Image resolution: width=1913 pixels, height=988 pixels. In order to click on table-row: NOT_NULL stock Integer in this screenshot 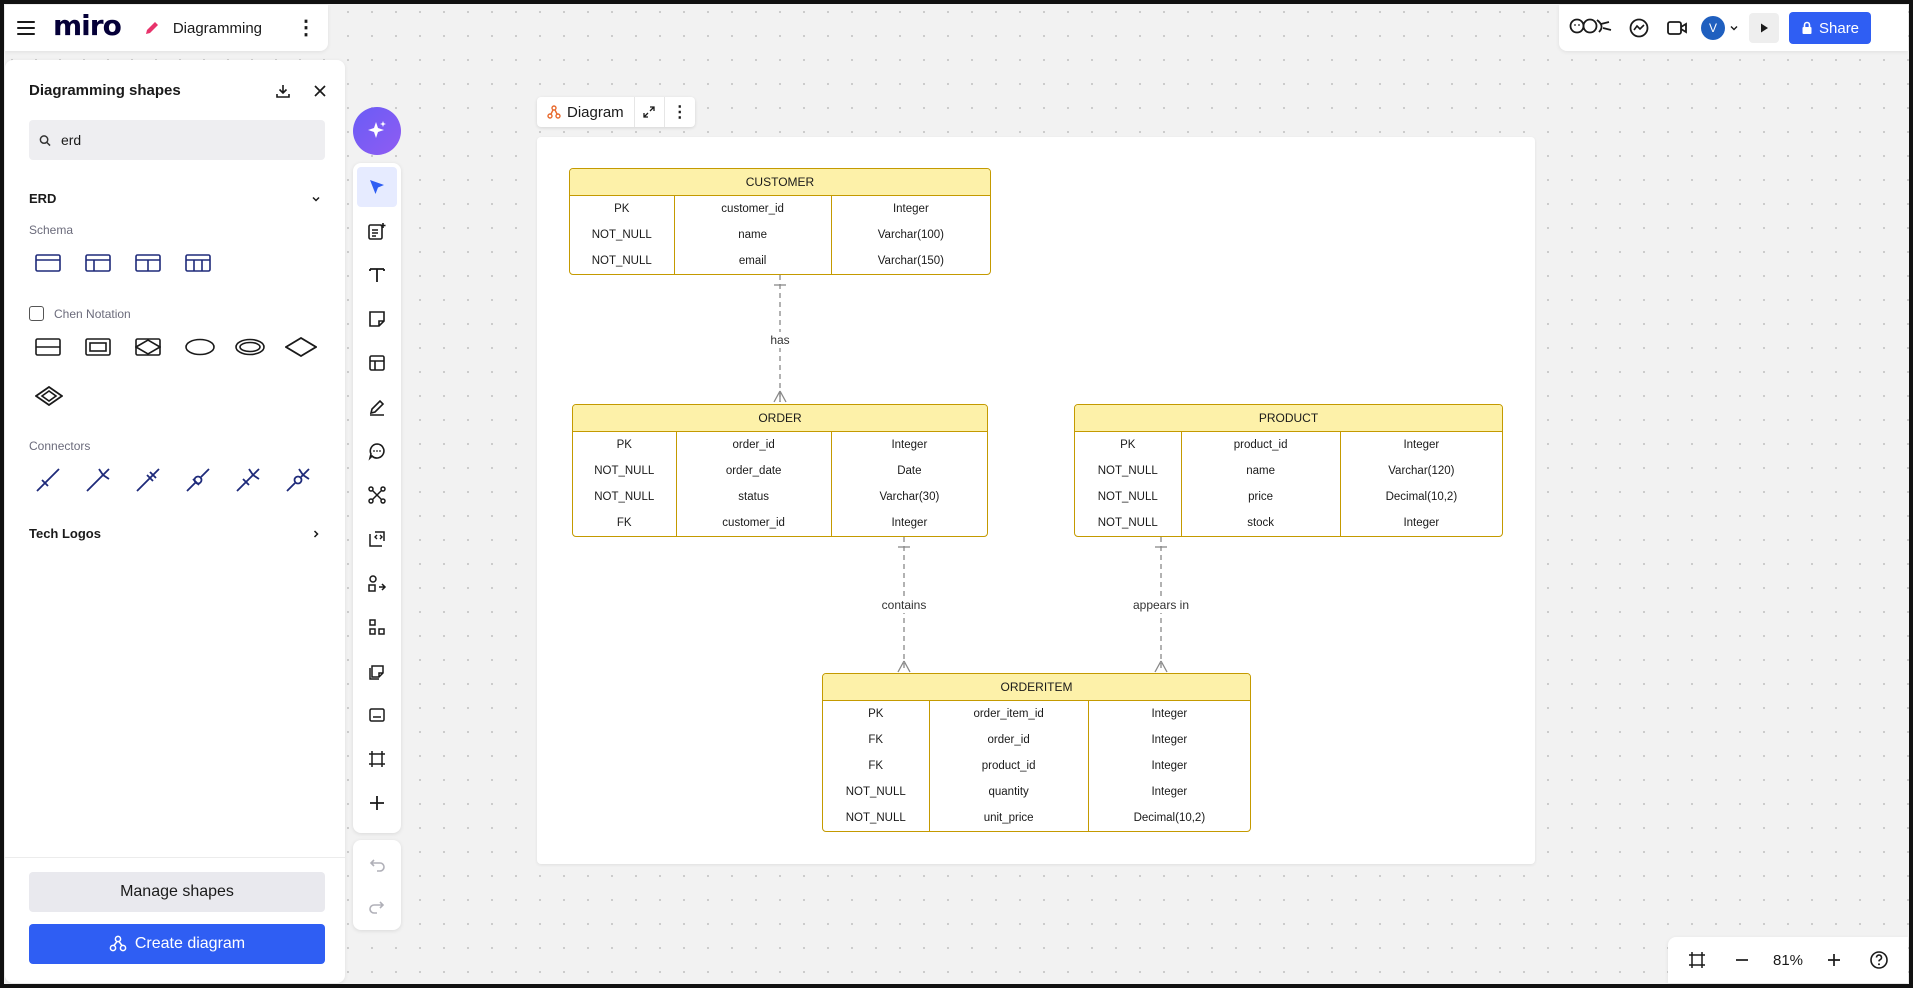, I will do `click(1288, 523)`.